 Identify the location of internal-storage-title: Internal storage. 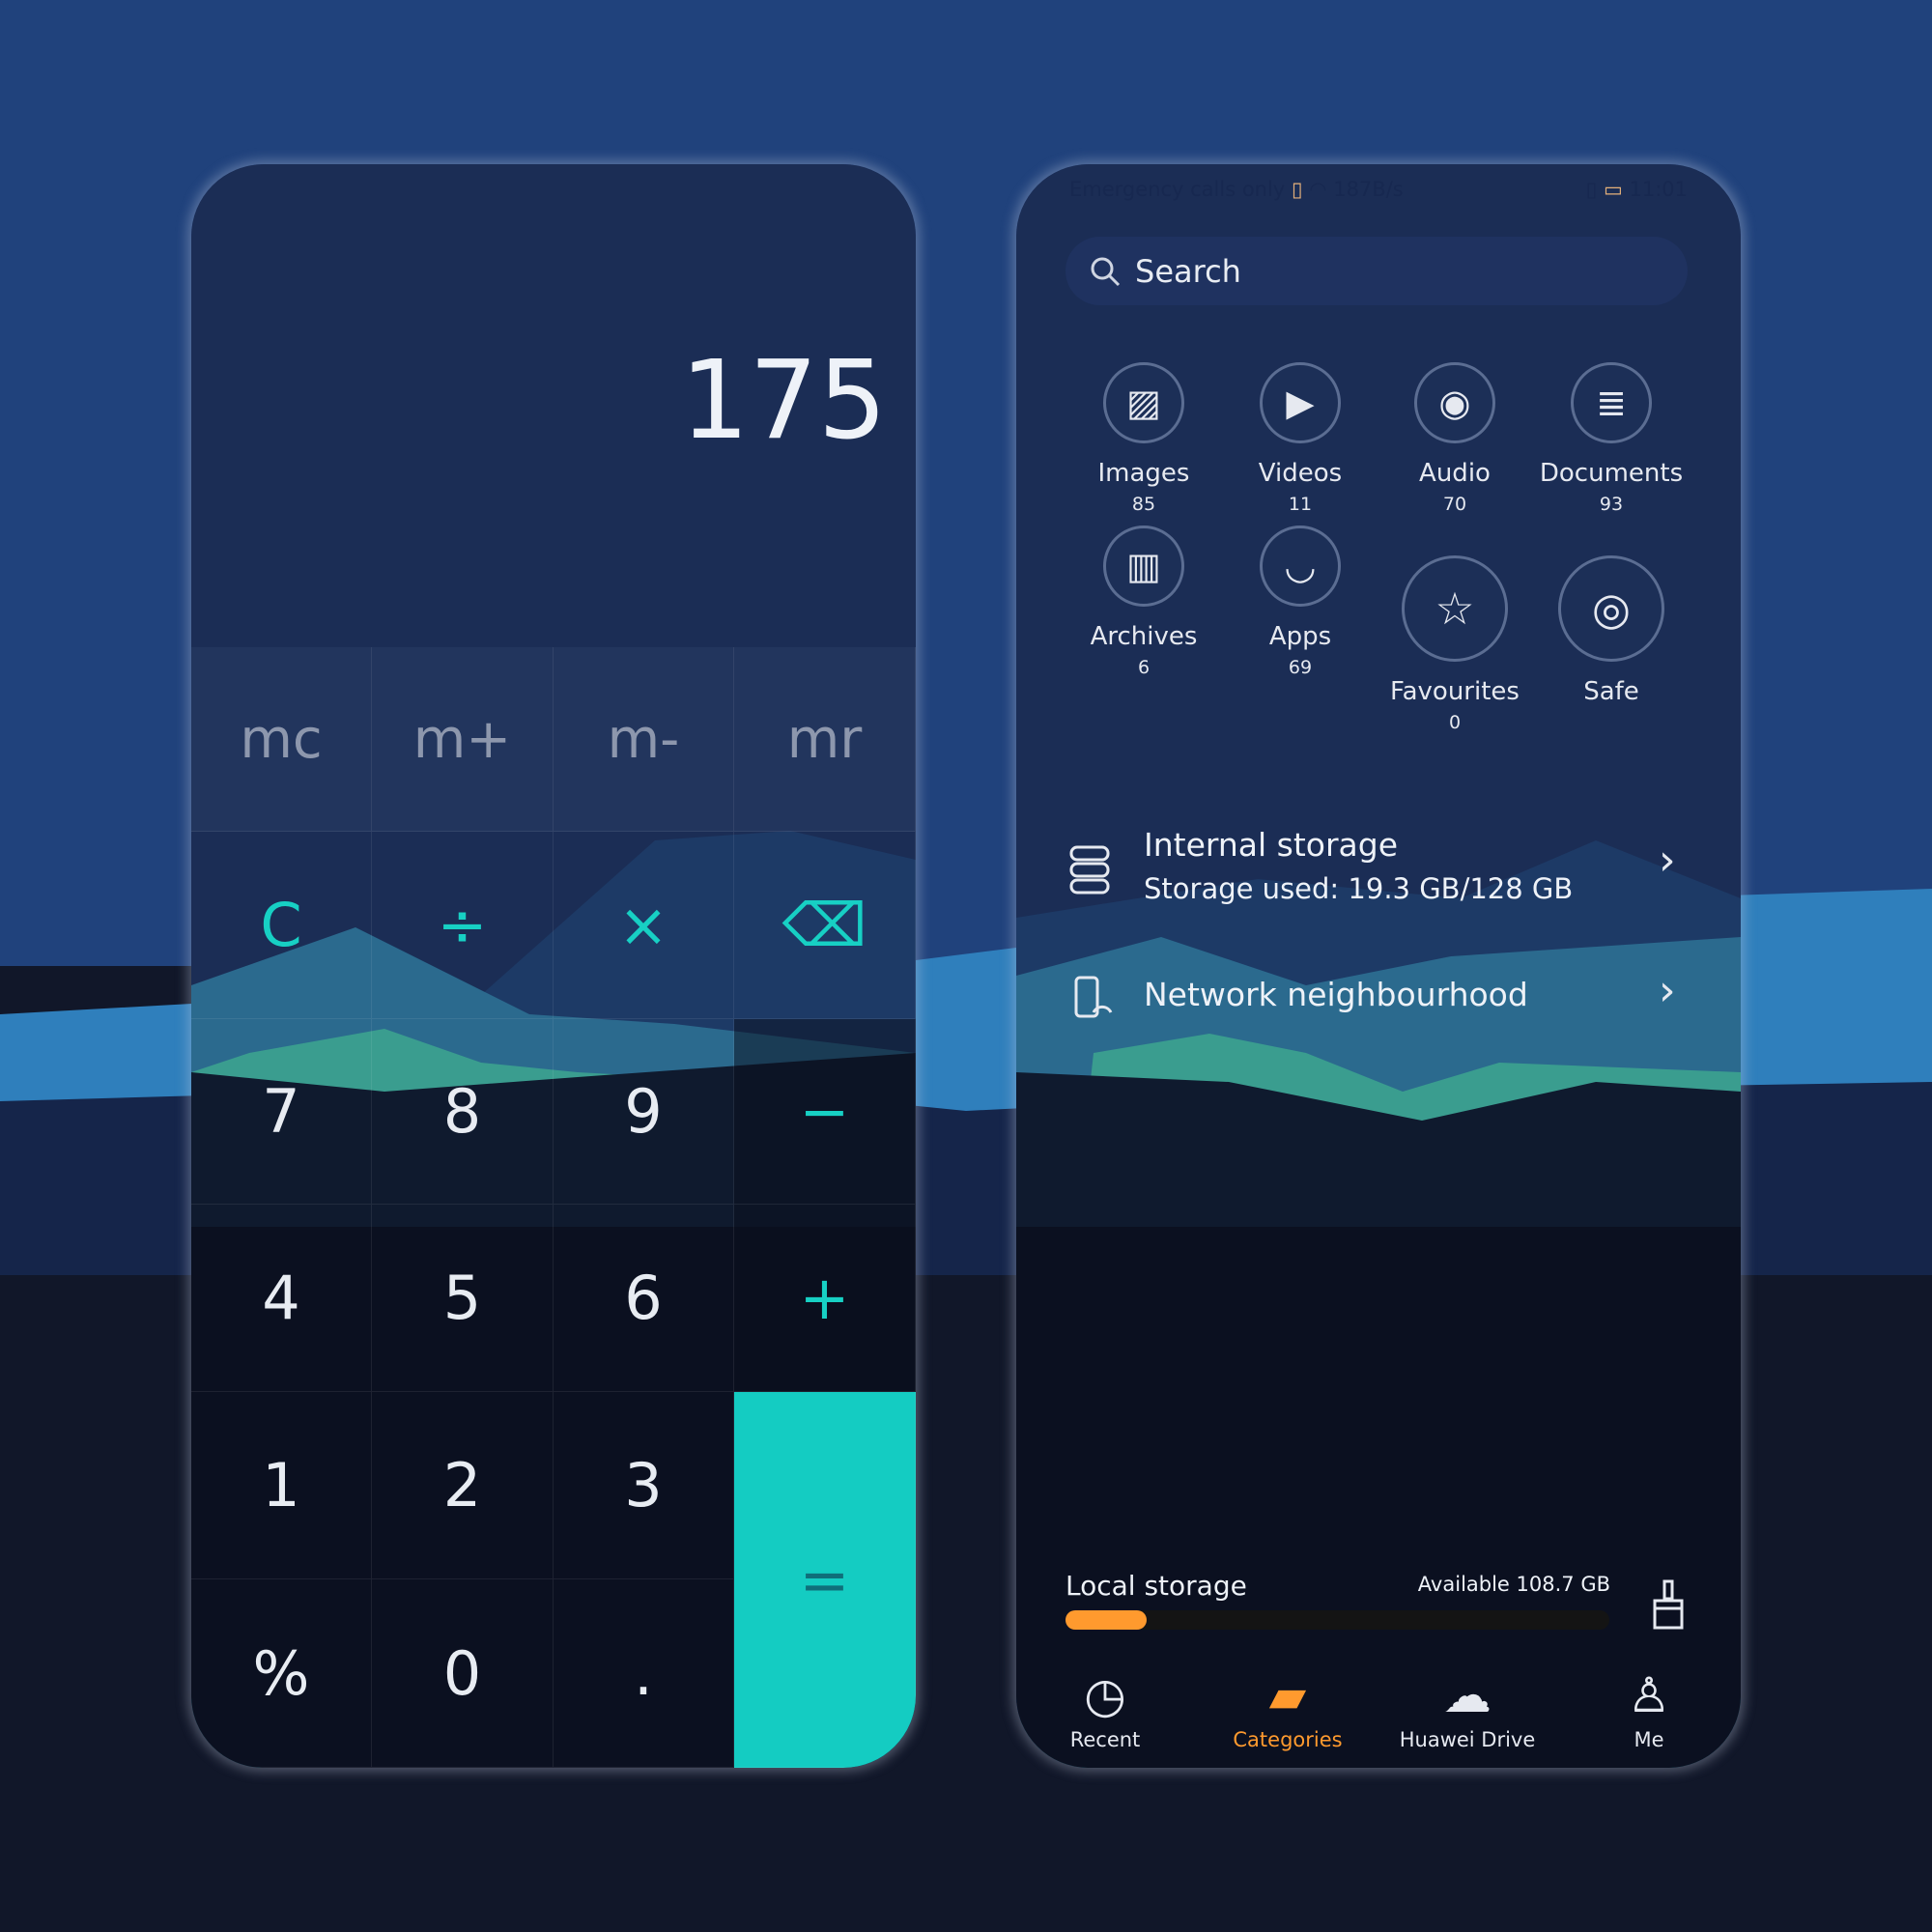
(1271, 845).